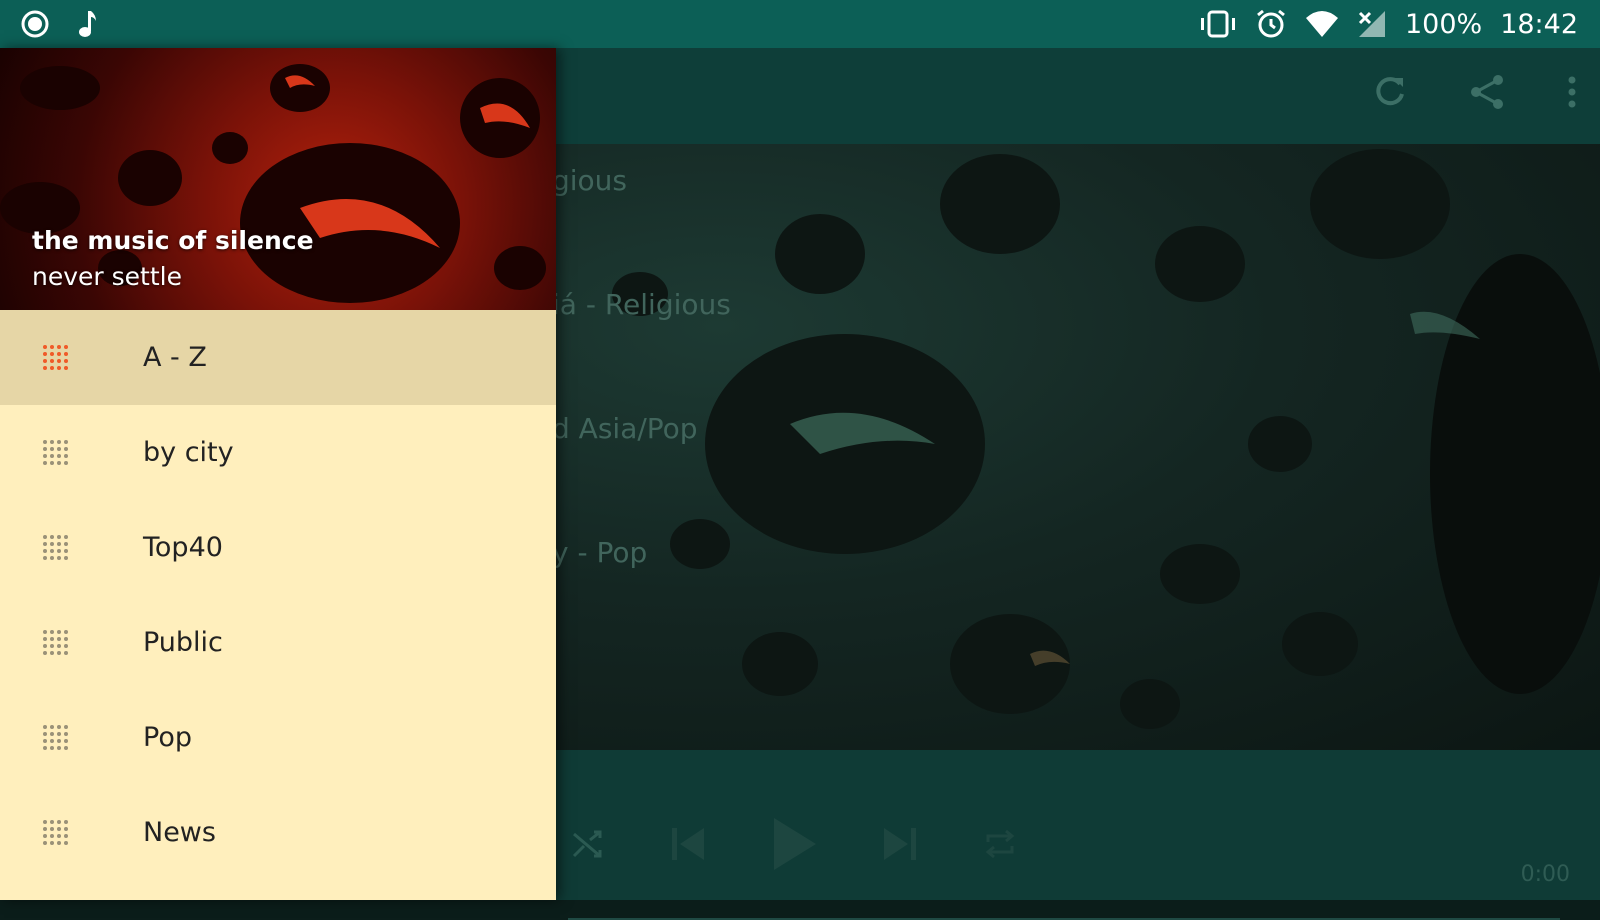 The height and width of the screenshot is (920, 1600). I want to click on clock-text: 18:42, so click(1539, 24).